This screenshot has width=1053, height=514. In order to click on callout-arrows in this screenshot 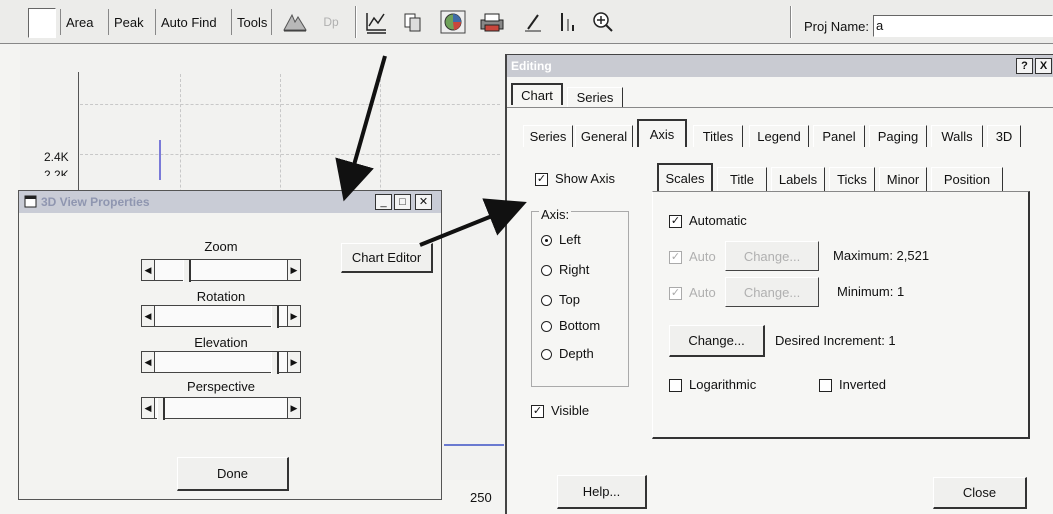, I will do `click(431, 151)`.